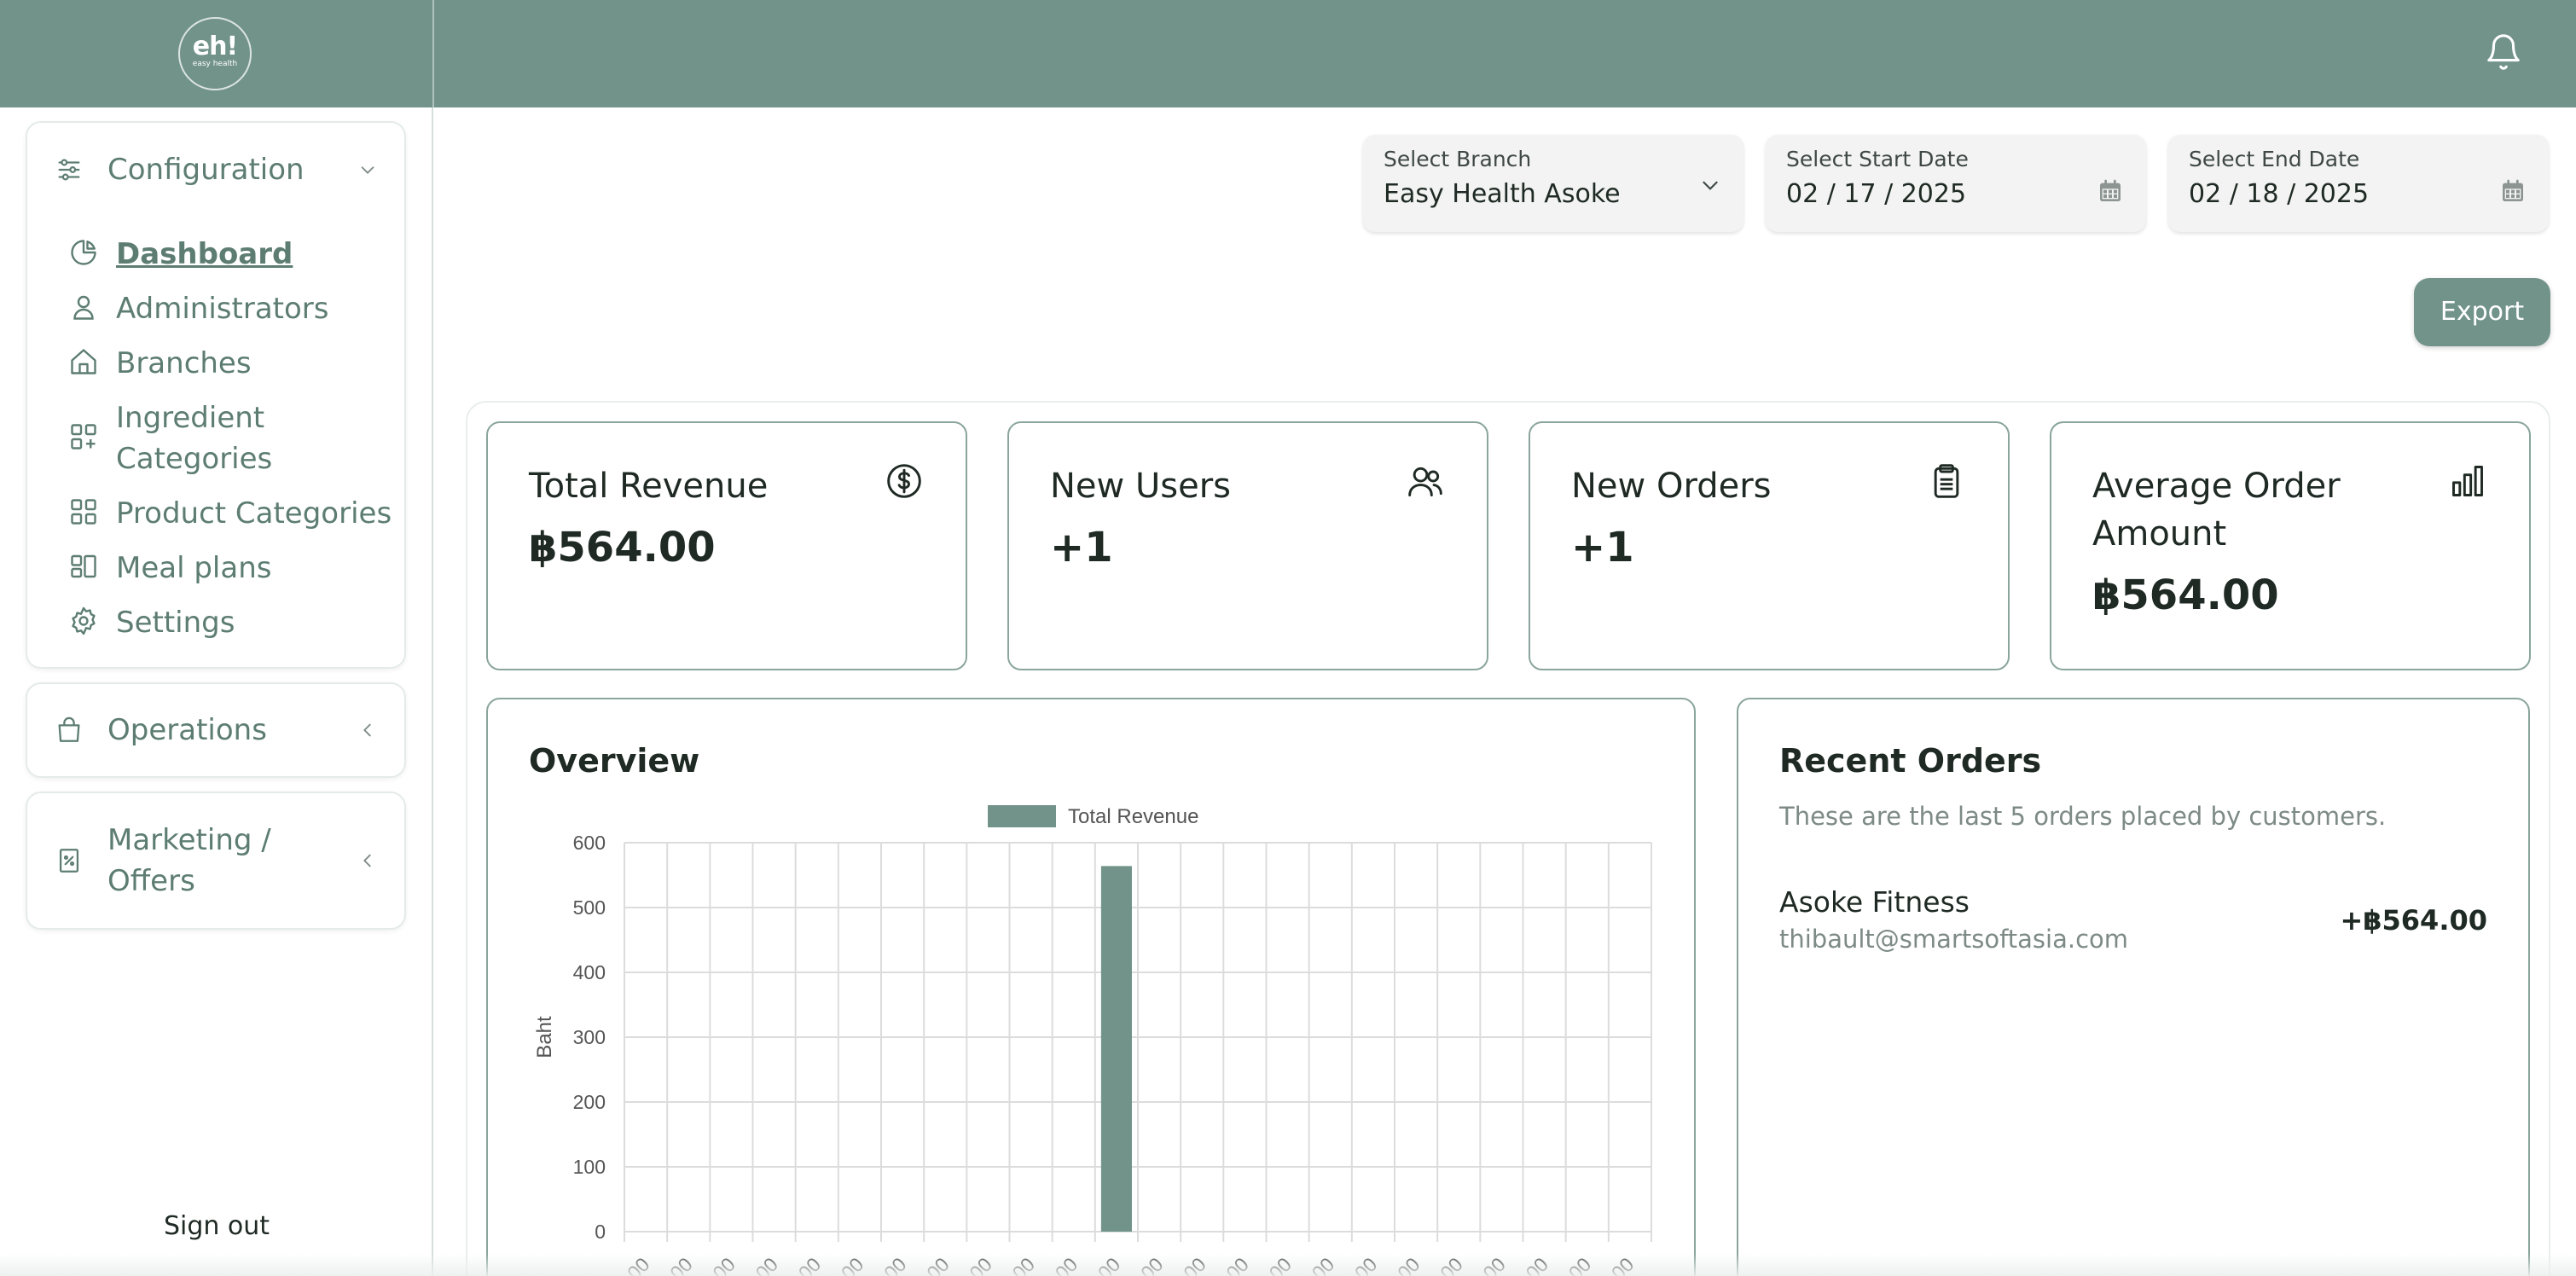  I want to click on bell-icon, so click(2503, 52).